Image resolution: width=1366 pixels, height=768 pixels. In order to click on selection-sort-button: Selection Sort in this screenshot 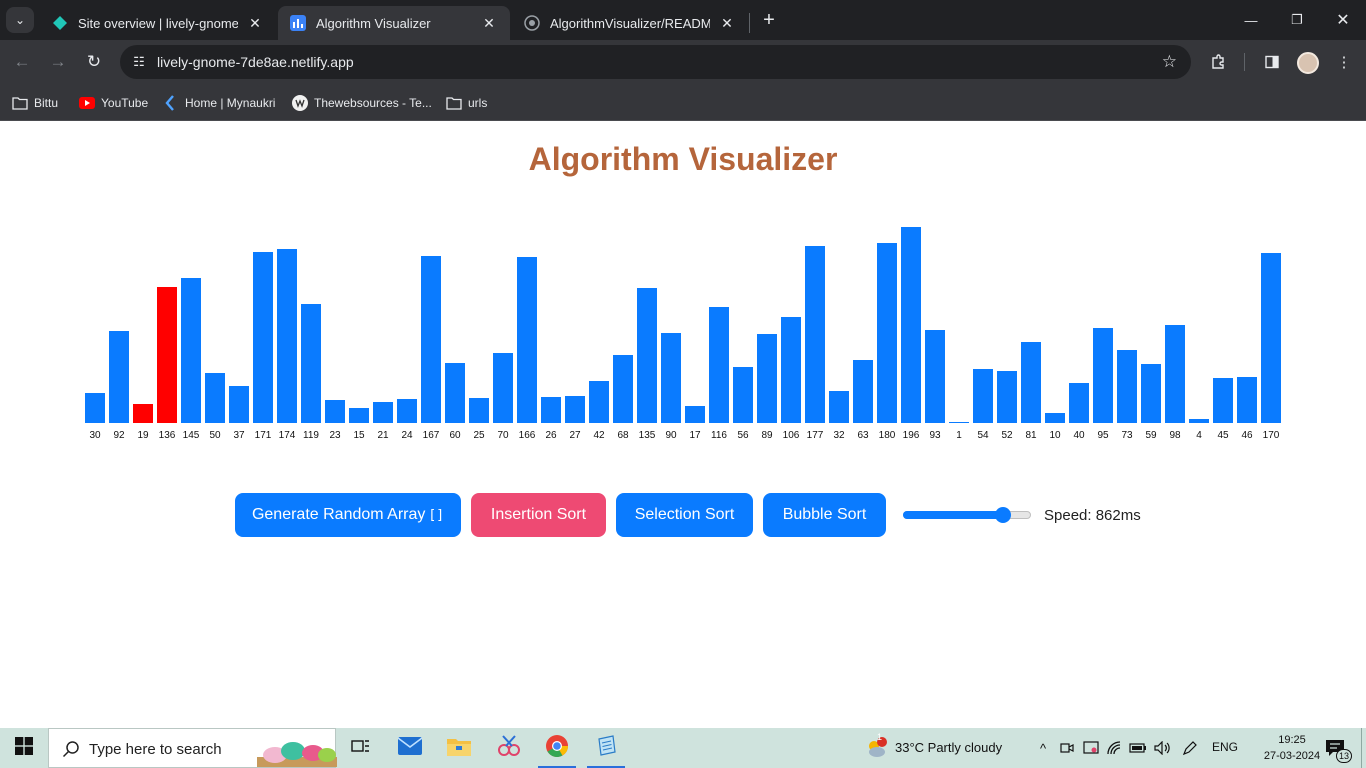, I will do `click(684, 515)`.